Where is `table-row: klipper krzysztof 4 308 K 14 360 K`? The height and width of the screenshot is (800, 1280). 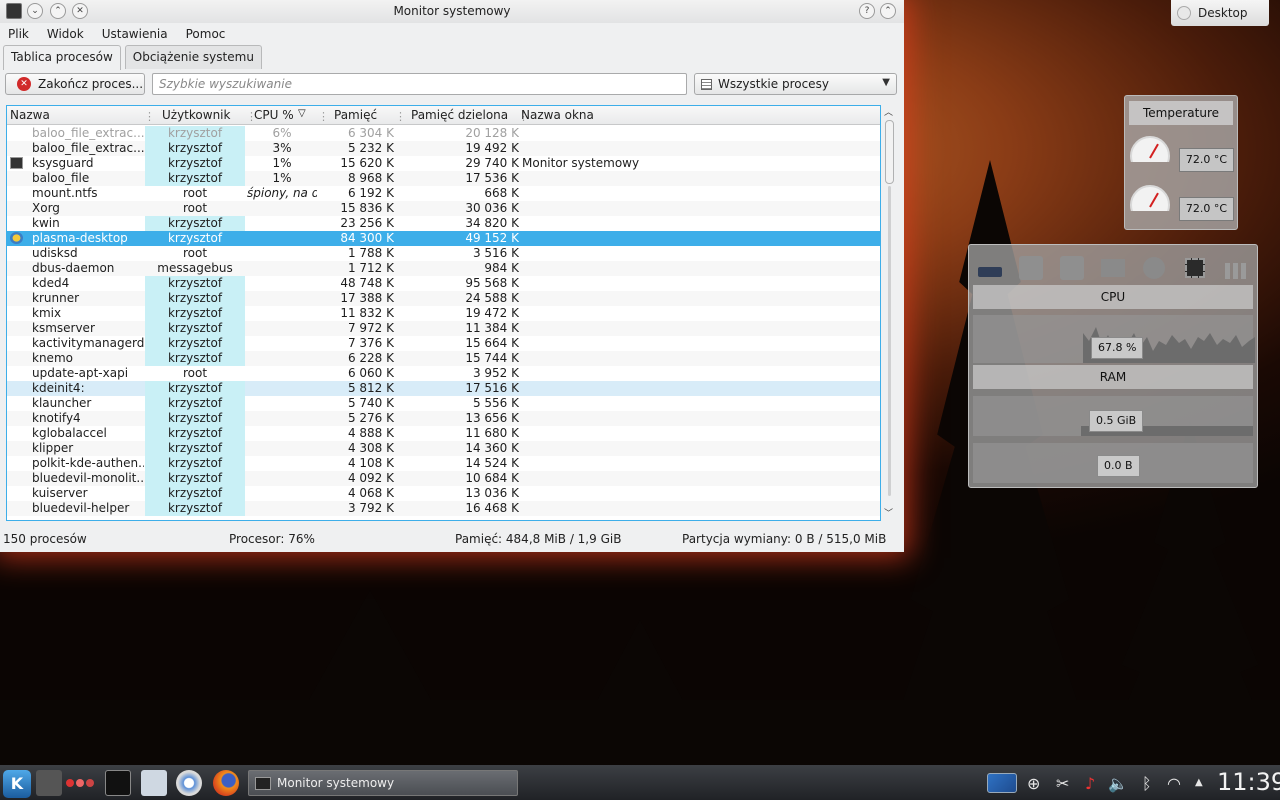 table-row: klipper krzysztof 4 308 K 14 360 K is located at coordinates (443, 448).